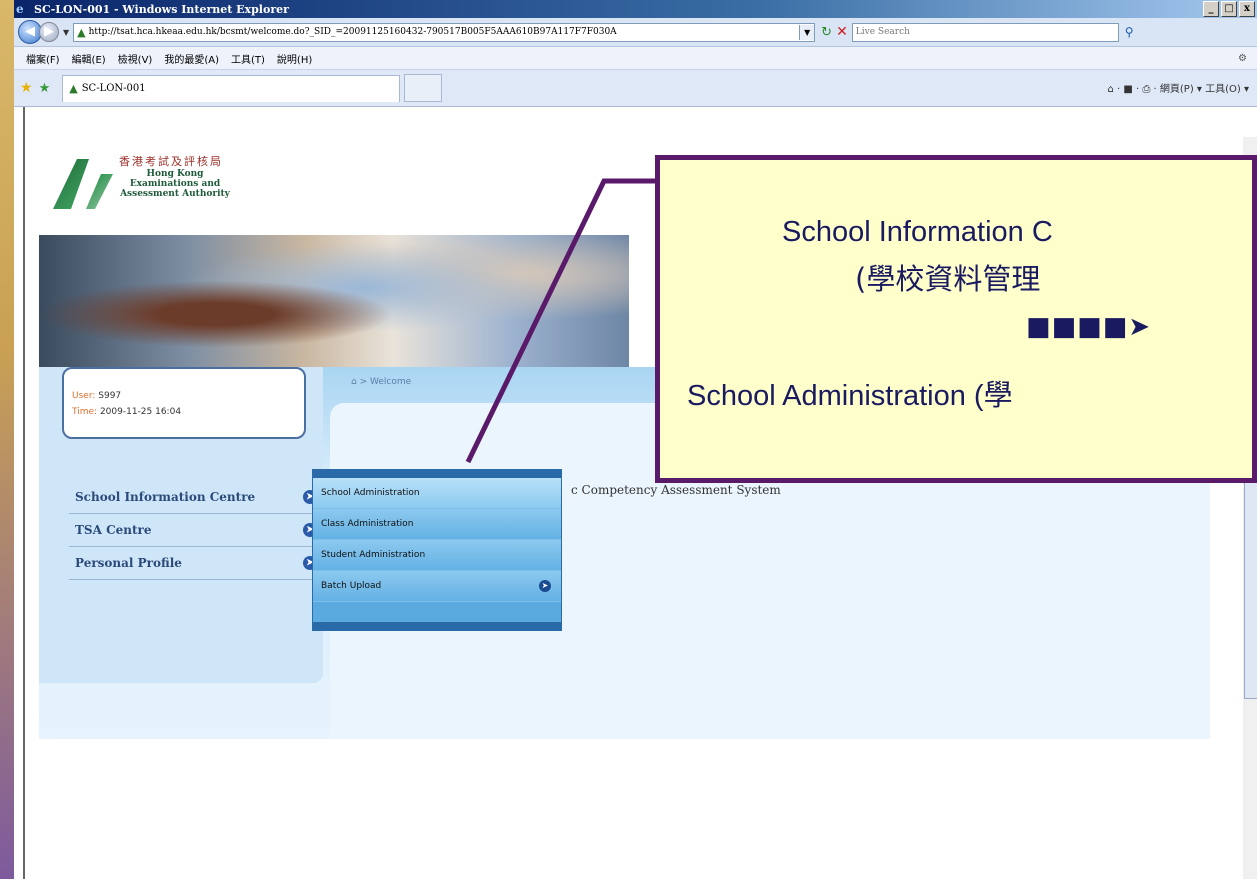 This screenshot has width=1257, height=879. I want to click on menu-edit: 編輯(E), so click(89, 58).